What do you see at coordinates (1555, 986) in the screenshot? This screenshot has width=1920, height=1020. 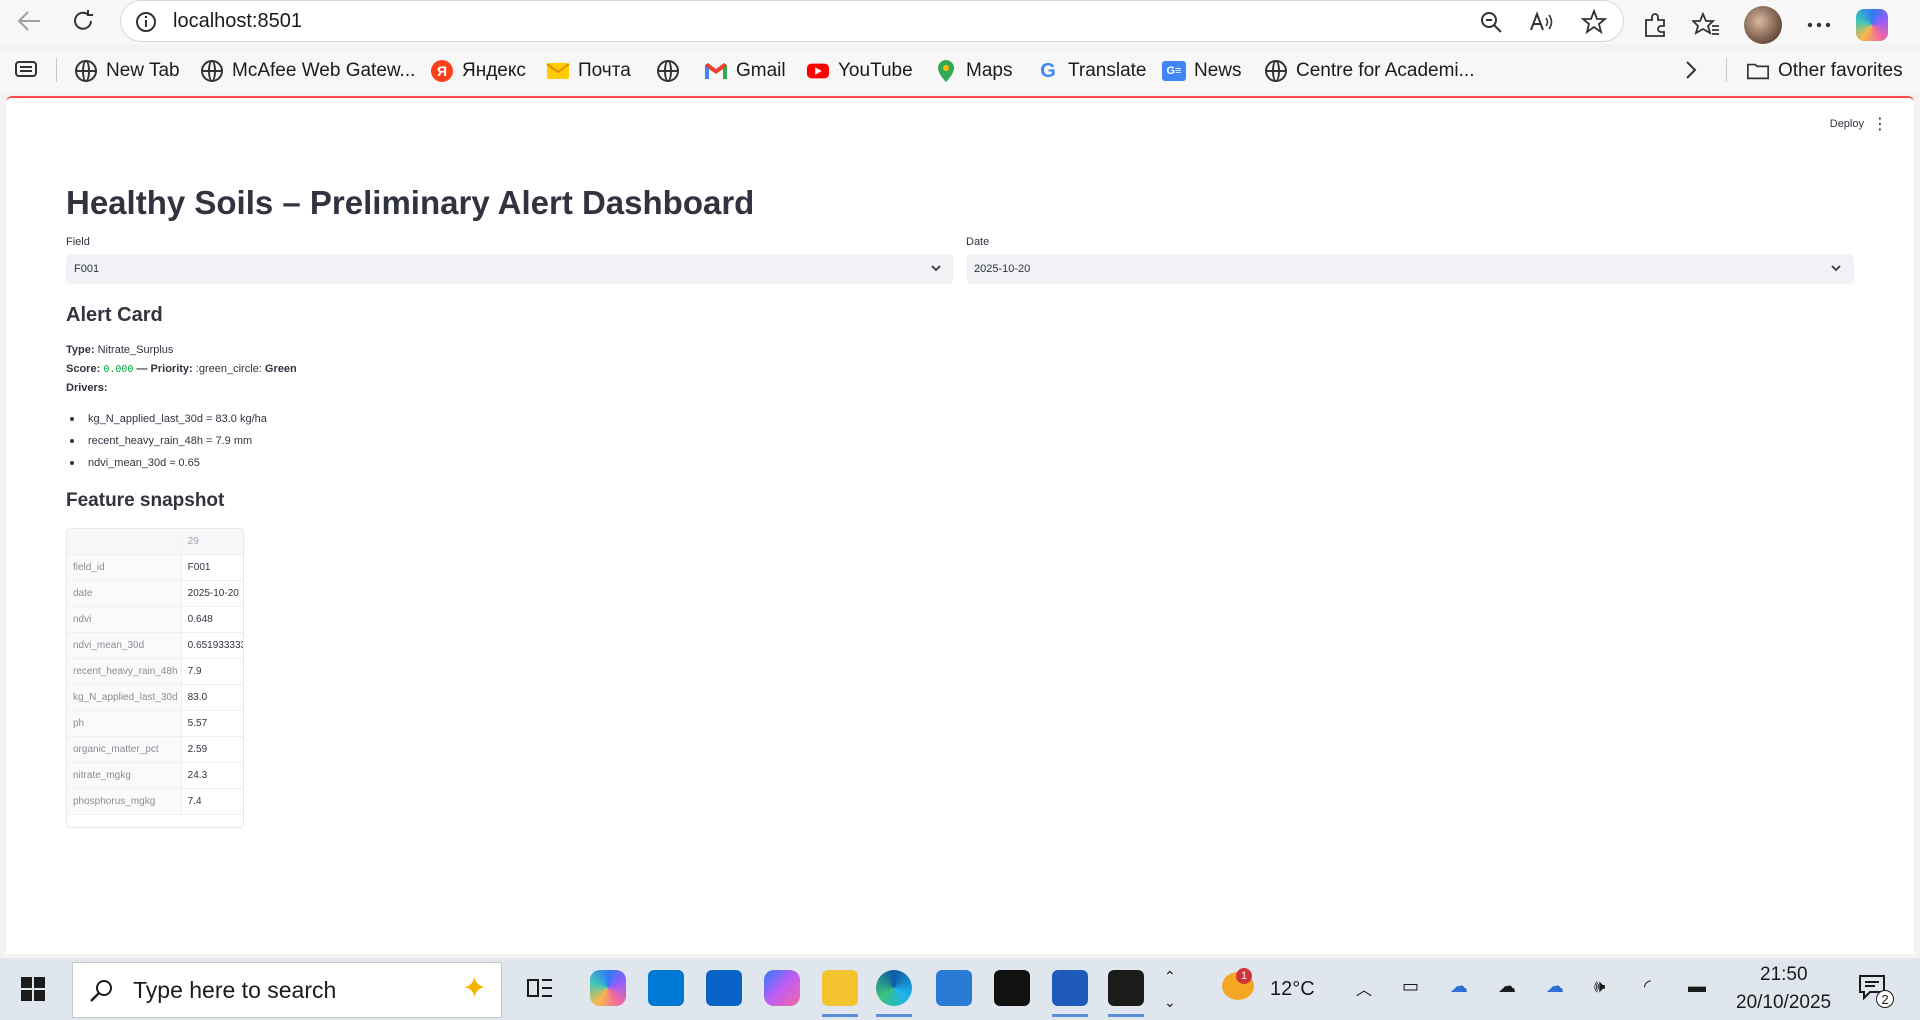 I see `onedrive-sync-icon: ☁` at bounding box center [1555, 986].